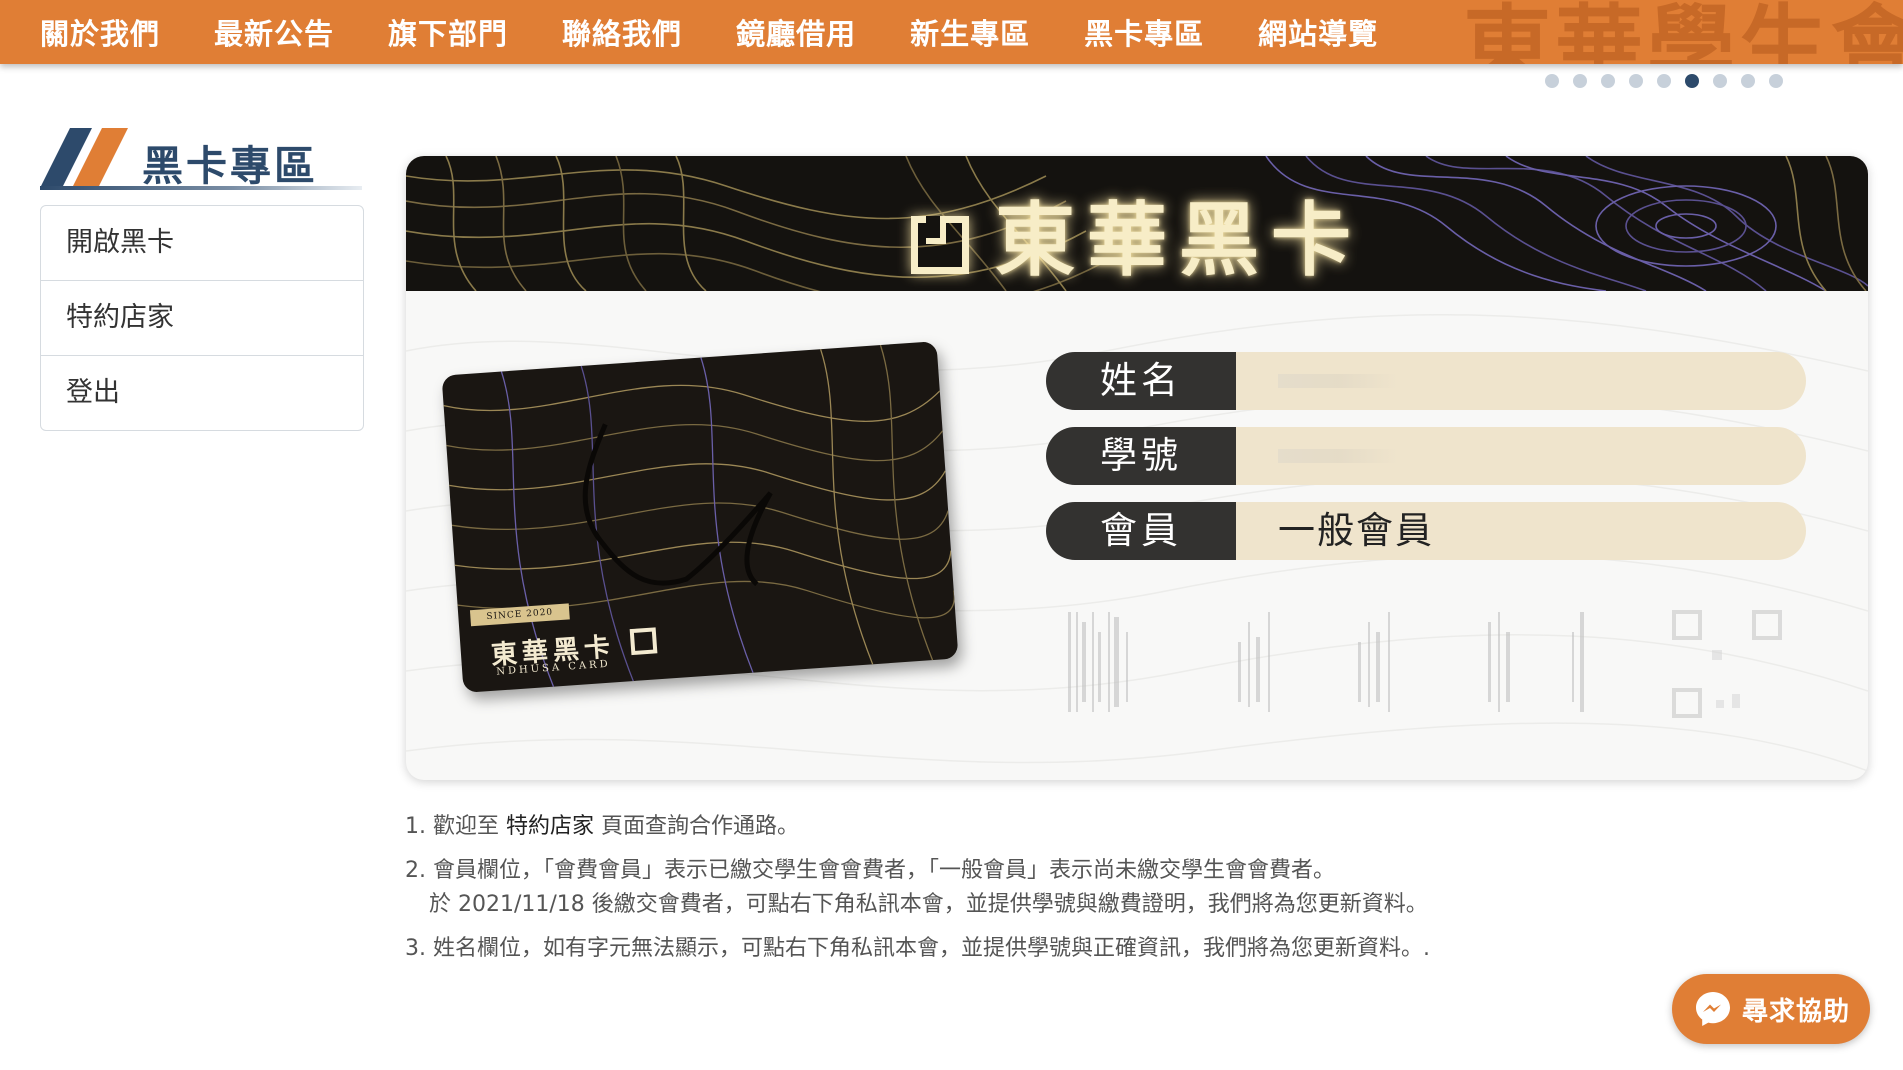 This screenshot has width=1903, height=1070. I want to click on sidebar-menu: 開啟黑卡 特約店家 登出, so click(202, 318).